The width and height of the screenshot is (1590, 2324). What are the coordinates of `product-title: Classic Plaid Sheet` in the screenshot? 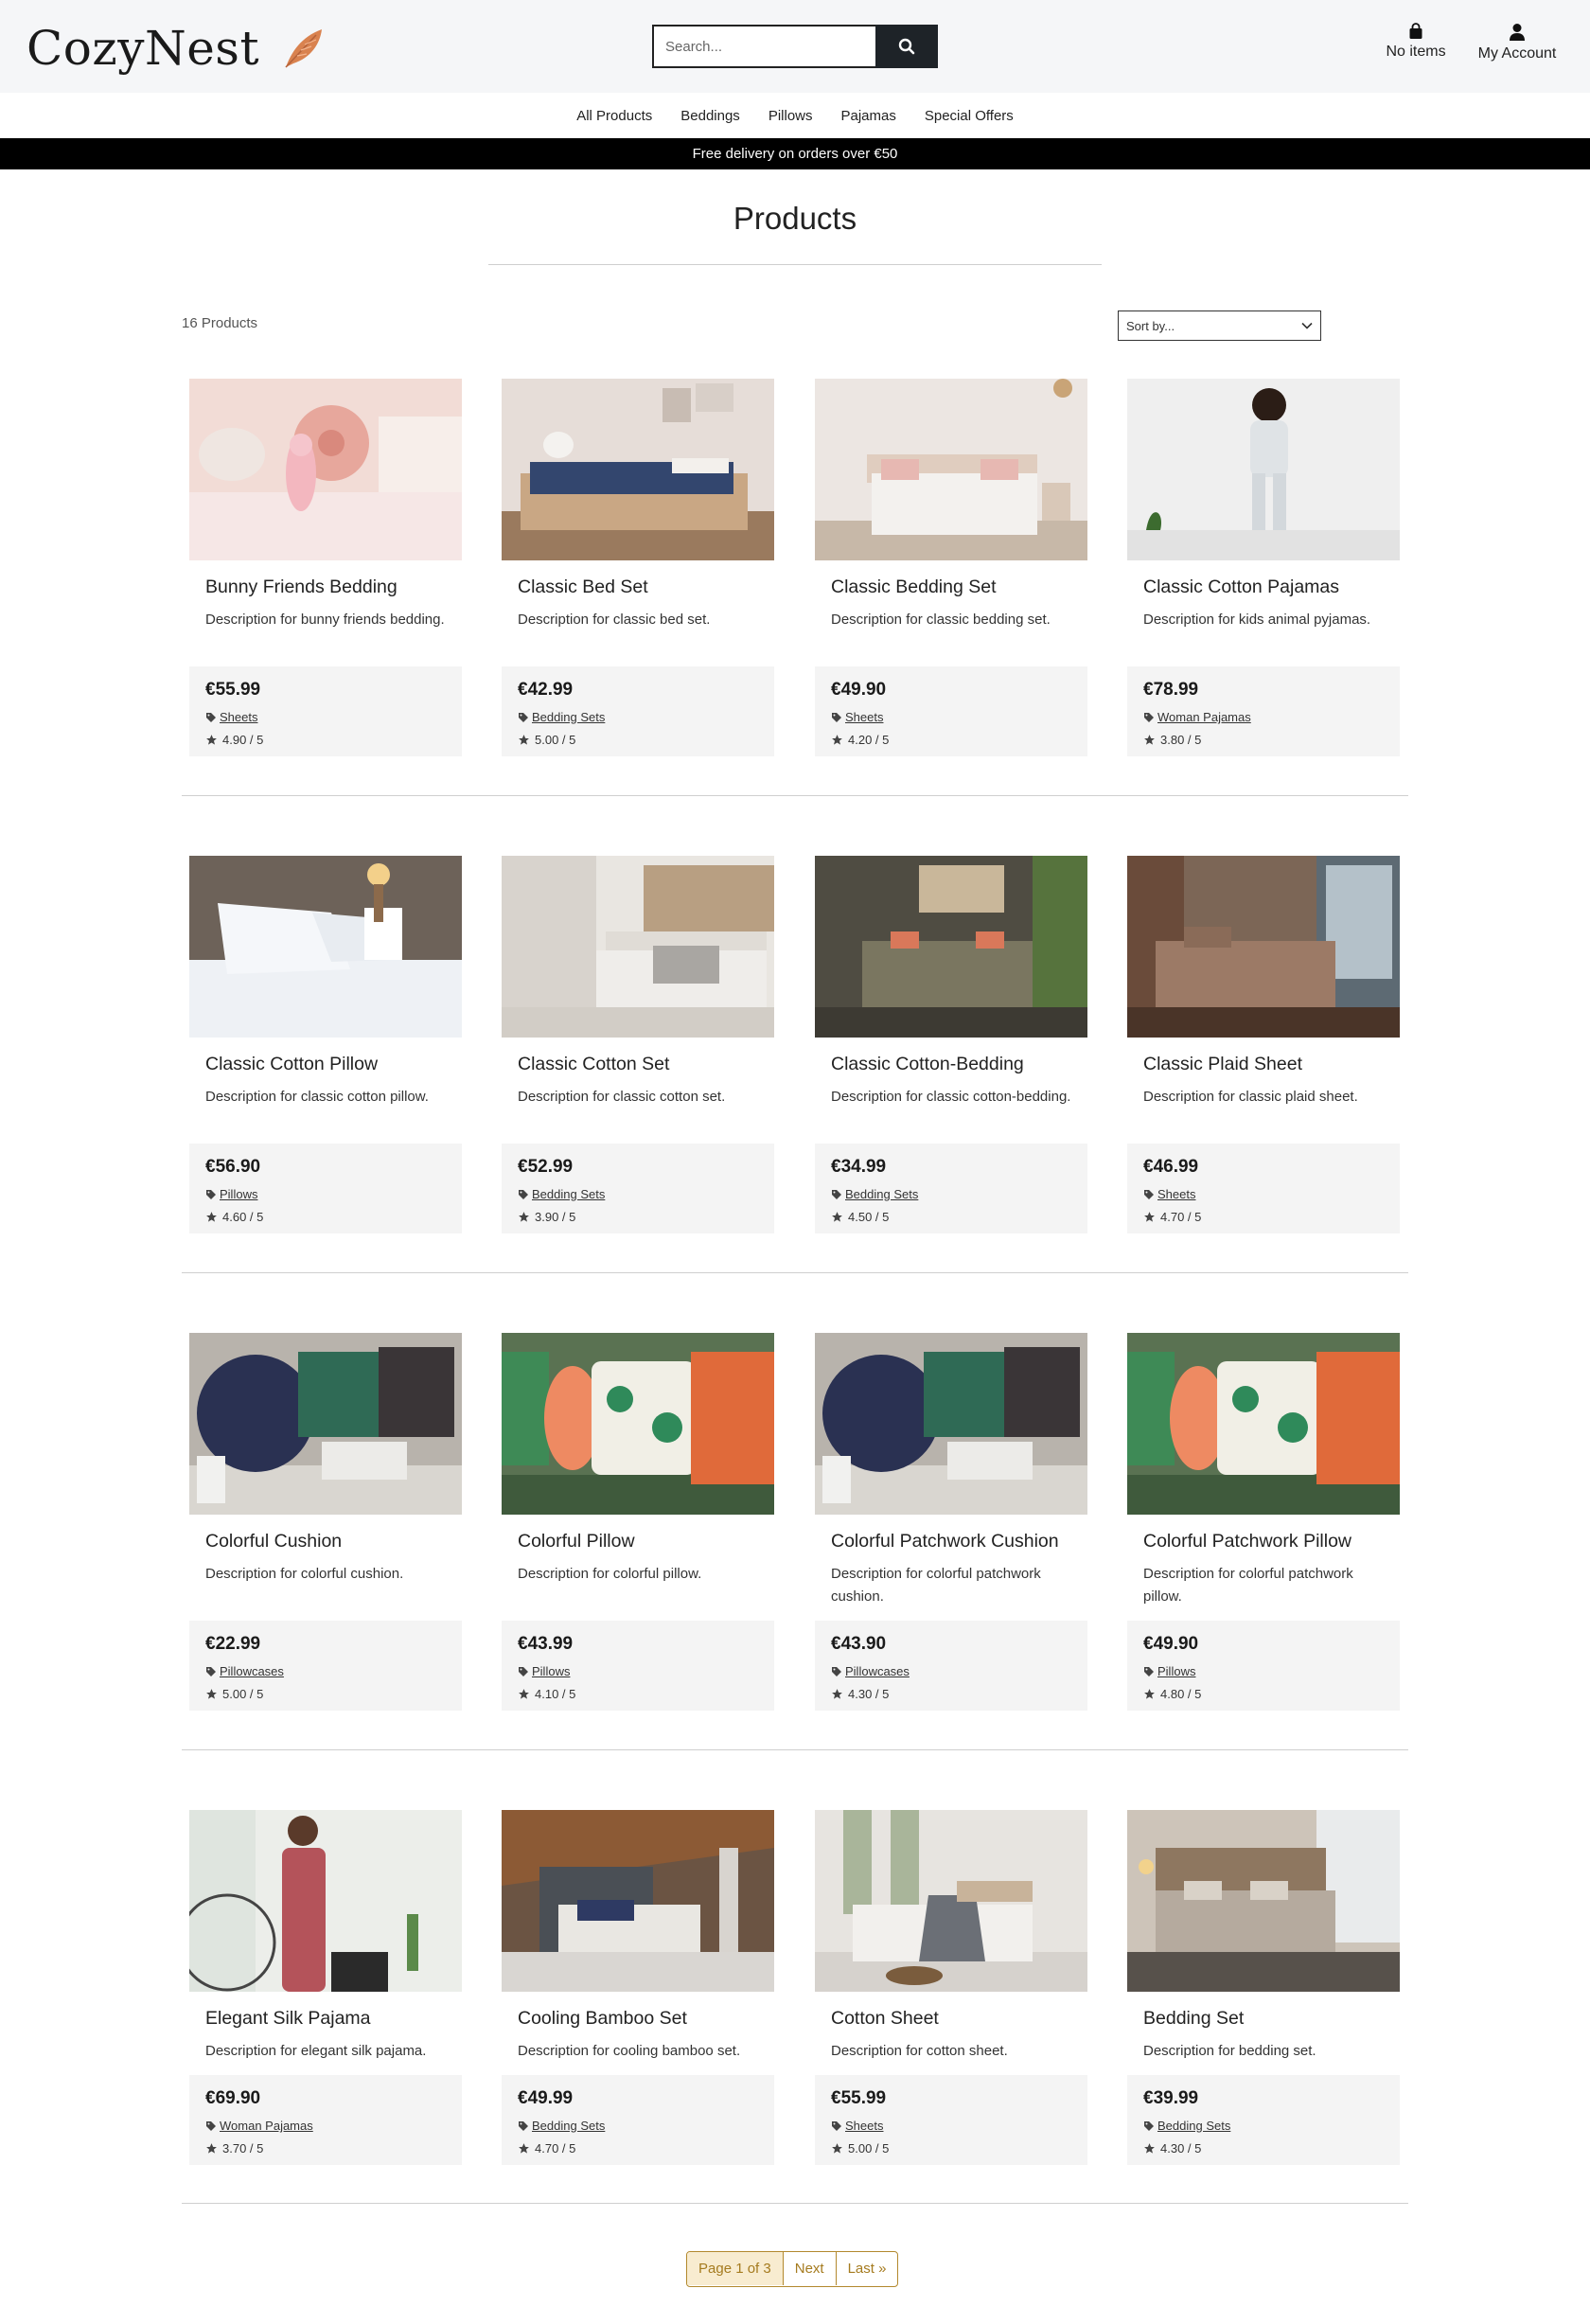 It's located at (1270, 1065).